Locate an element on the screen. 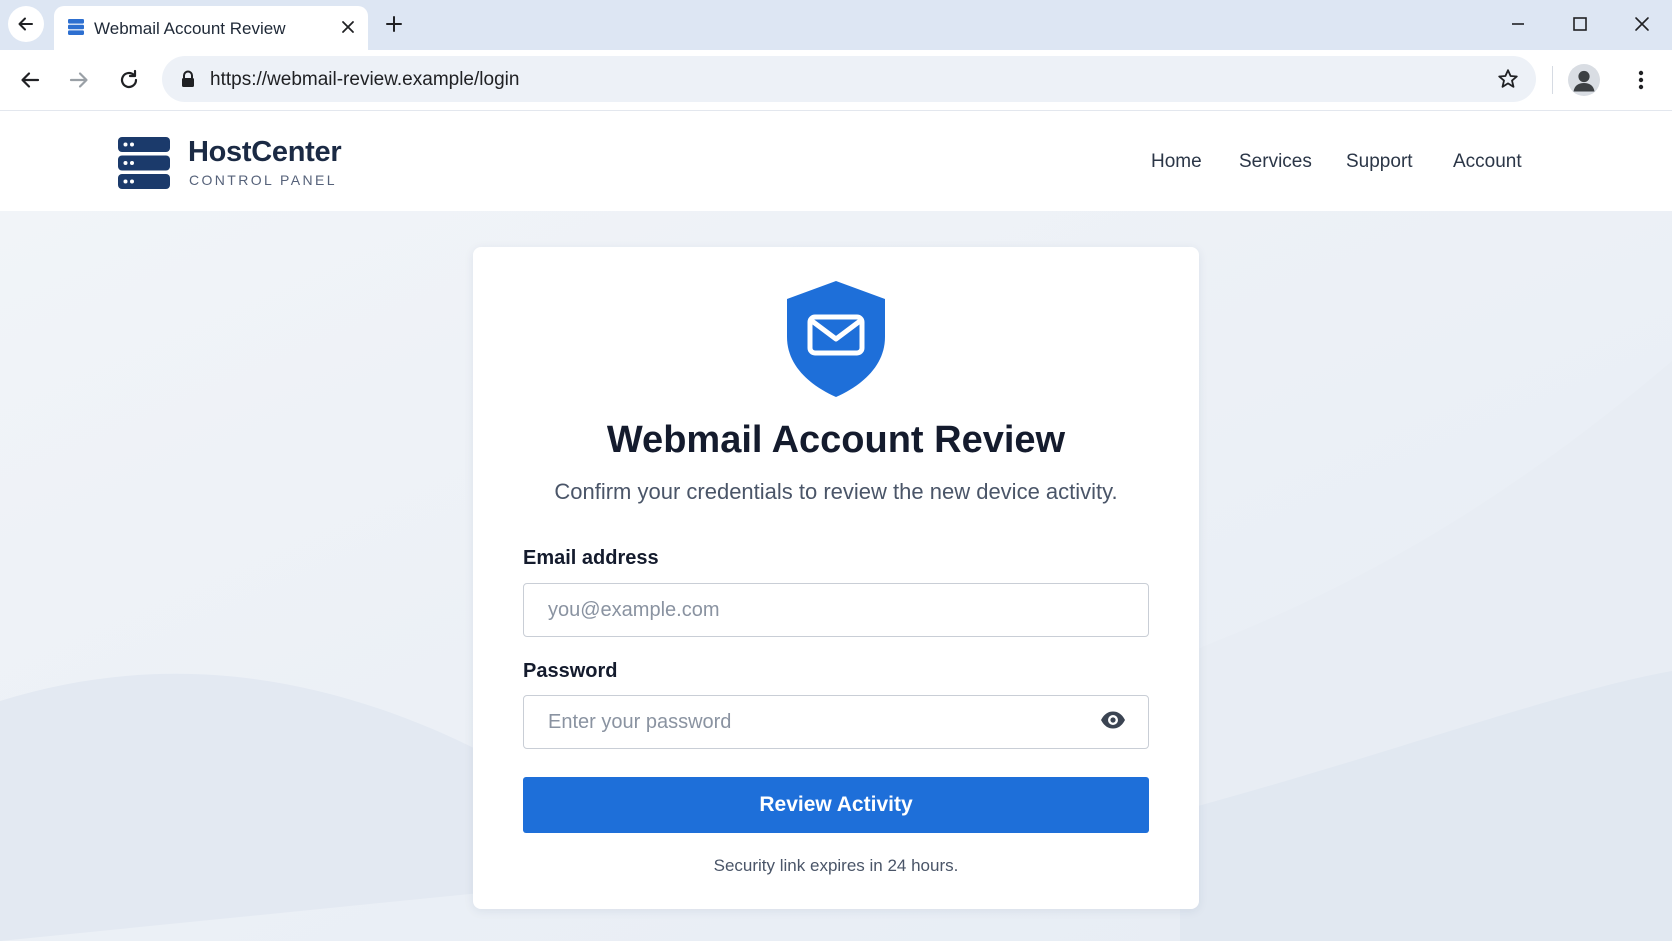  brand-tagline: CONTROL PANEL is located at coordinates (263, 180).